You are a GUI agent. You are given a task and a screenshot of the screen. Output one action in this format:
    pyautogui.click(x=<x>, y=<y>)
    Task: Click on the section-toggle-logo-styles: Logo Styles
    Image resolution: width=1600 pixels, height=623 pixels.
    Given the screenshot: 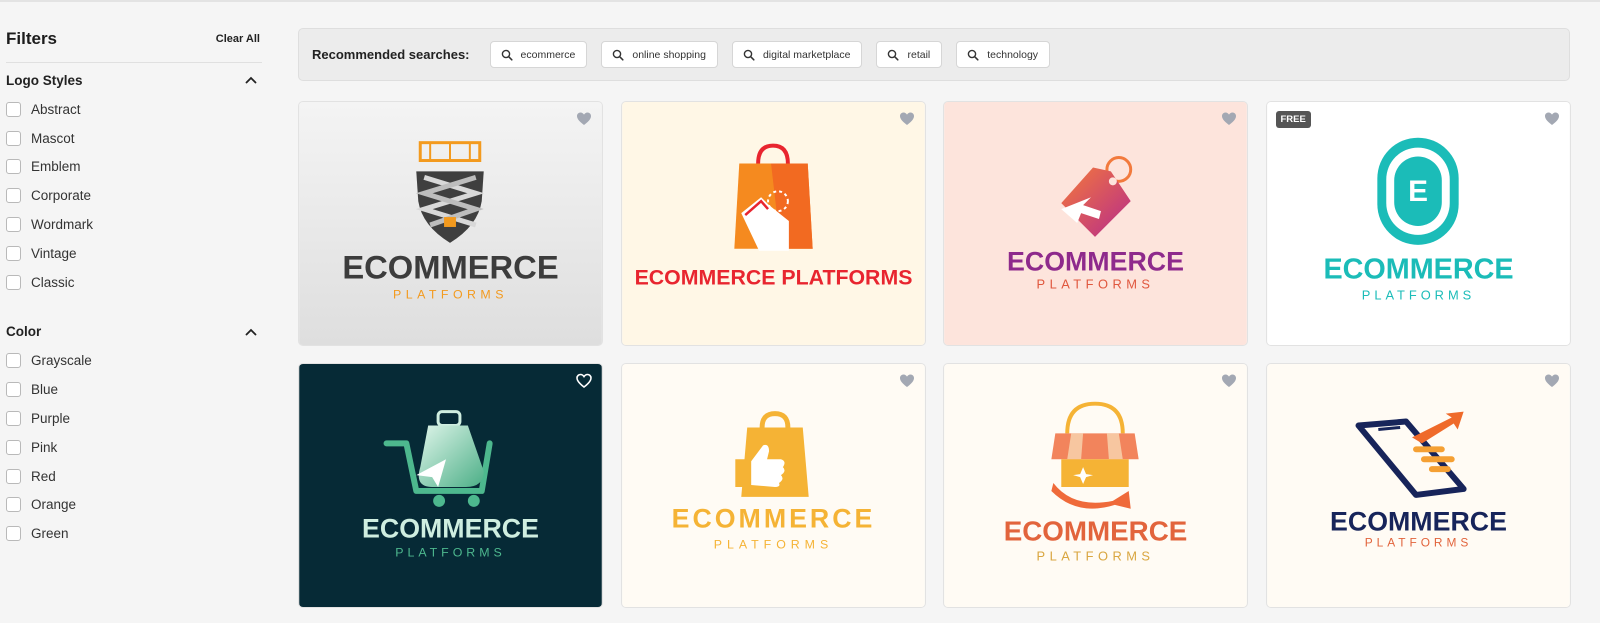 What is the action you would take?
    pyautogui.click(x=134, y=80)
    